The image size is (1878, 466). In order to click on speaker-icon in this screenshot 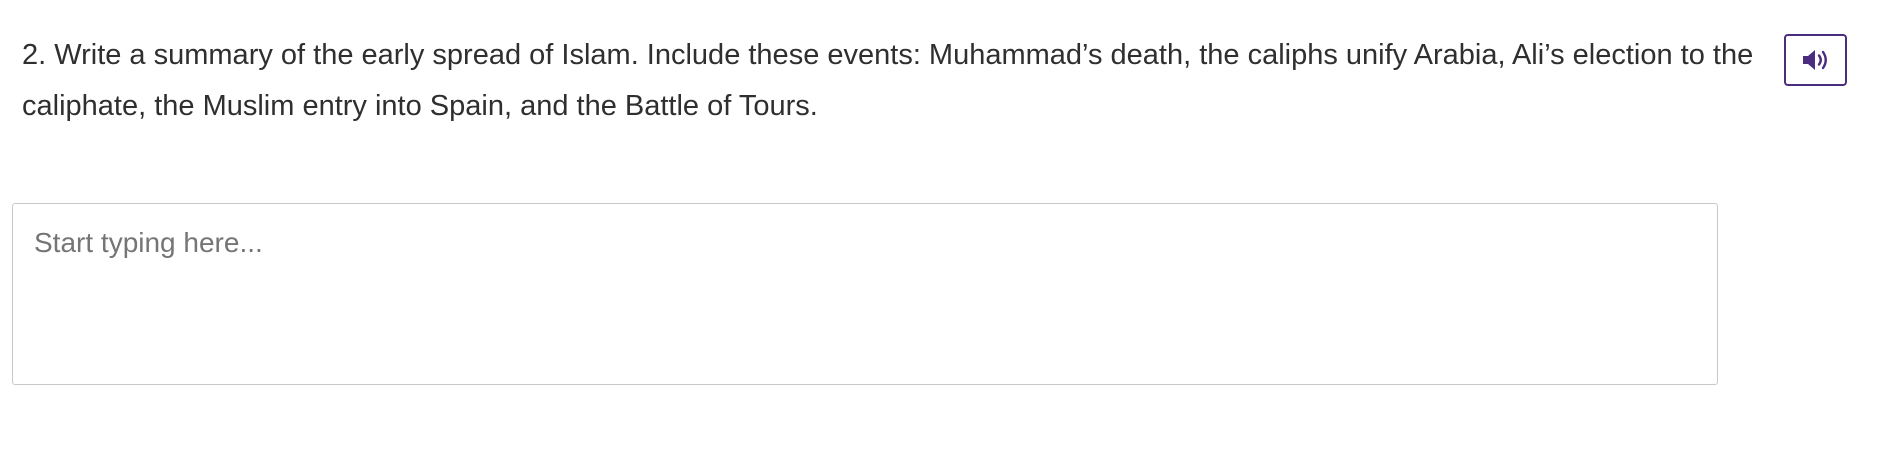, I will do `click(1814, 60)`.